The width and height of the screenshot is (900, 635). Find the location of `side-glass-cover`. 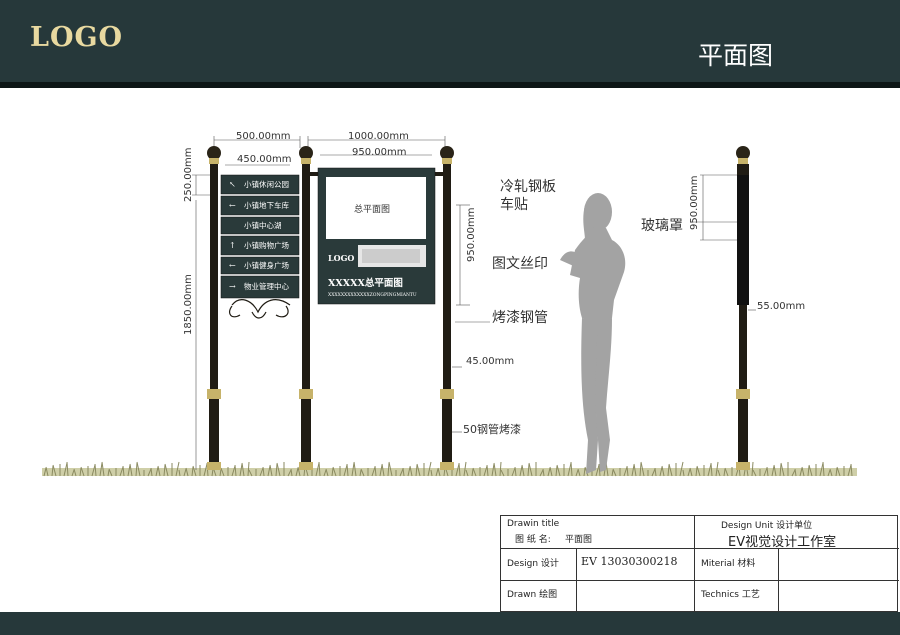

side-glass-cover is located at coordinates (743, 240).